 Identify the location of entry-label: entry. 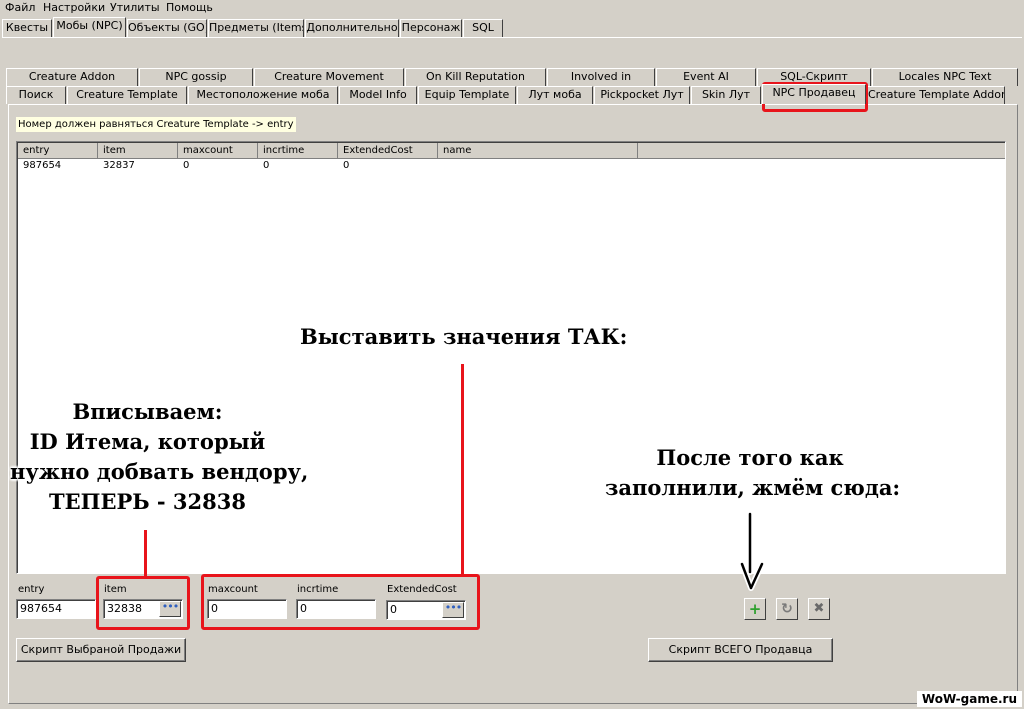
(31, 589).